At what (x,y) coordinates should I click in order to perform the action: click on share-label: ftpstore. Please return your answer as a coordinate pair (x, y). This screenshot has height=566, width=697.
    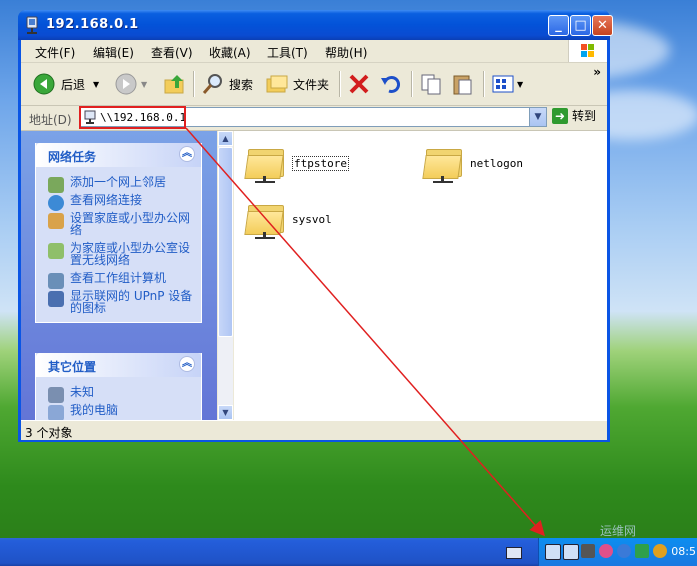
    Looking at the image, I should click on (320, 163).